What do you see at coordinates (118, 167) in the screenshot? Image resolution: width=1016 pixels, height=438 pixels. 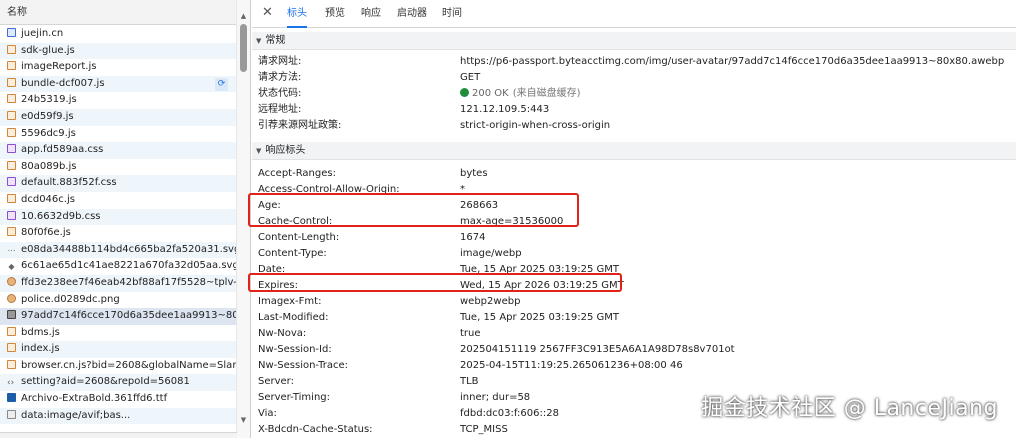 I see `request-row: 80a089b.js` at bounding box center [118, 167].